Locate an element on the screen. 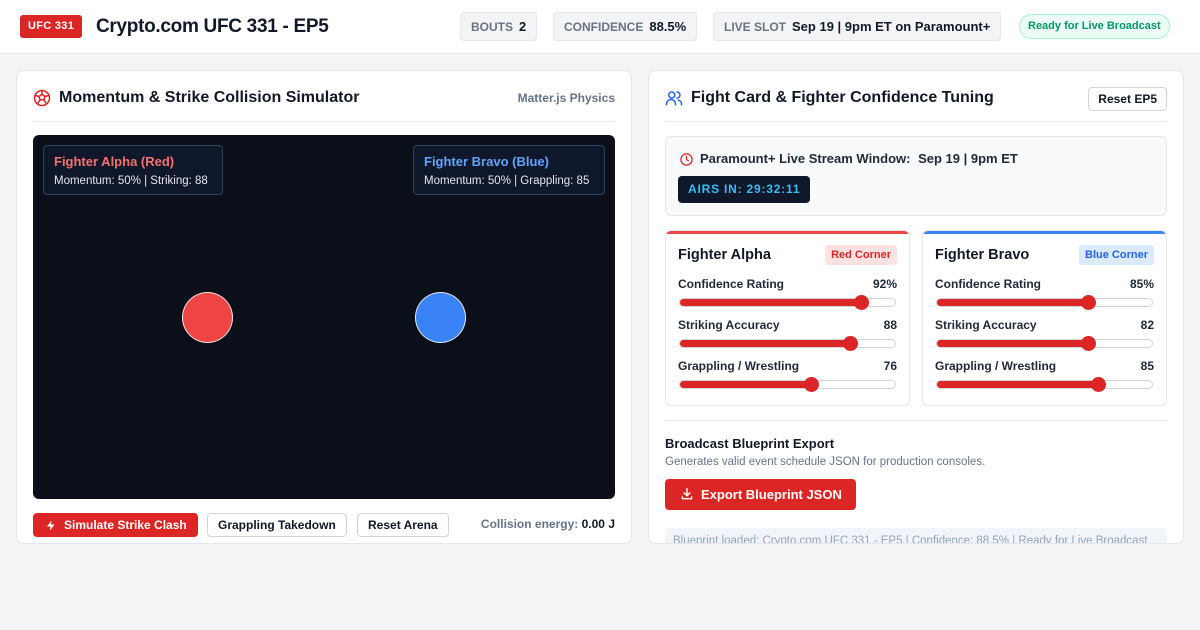  reset-ep5-button: Reset EP5 is located at coordinates (1127, 99).